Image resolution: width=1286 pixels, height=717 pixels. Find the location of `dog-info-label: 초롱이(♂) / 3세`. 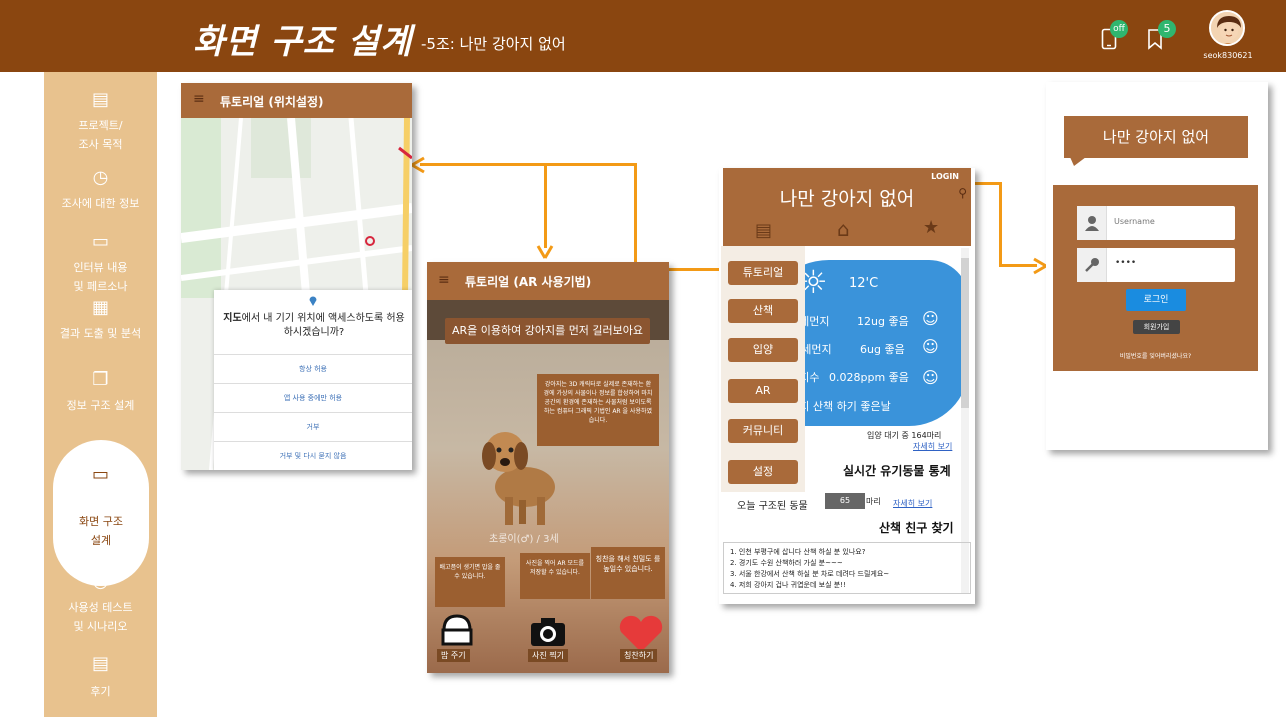

dog-info-label: 초롱이(♂) / 3세 is located at coordinates (524, 539).